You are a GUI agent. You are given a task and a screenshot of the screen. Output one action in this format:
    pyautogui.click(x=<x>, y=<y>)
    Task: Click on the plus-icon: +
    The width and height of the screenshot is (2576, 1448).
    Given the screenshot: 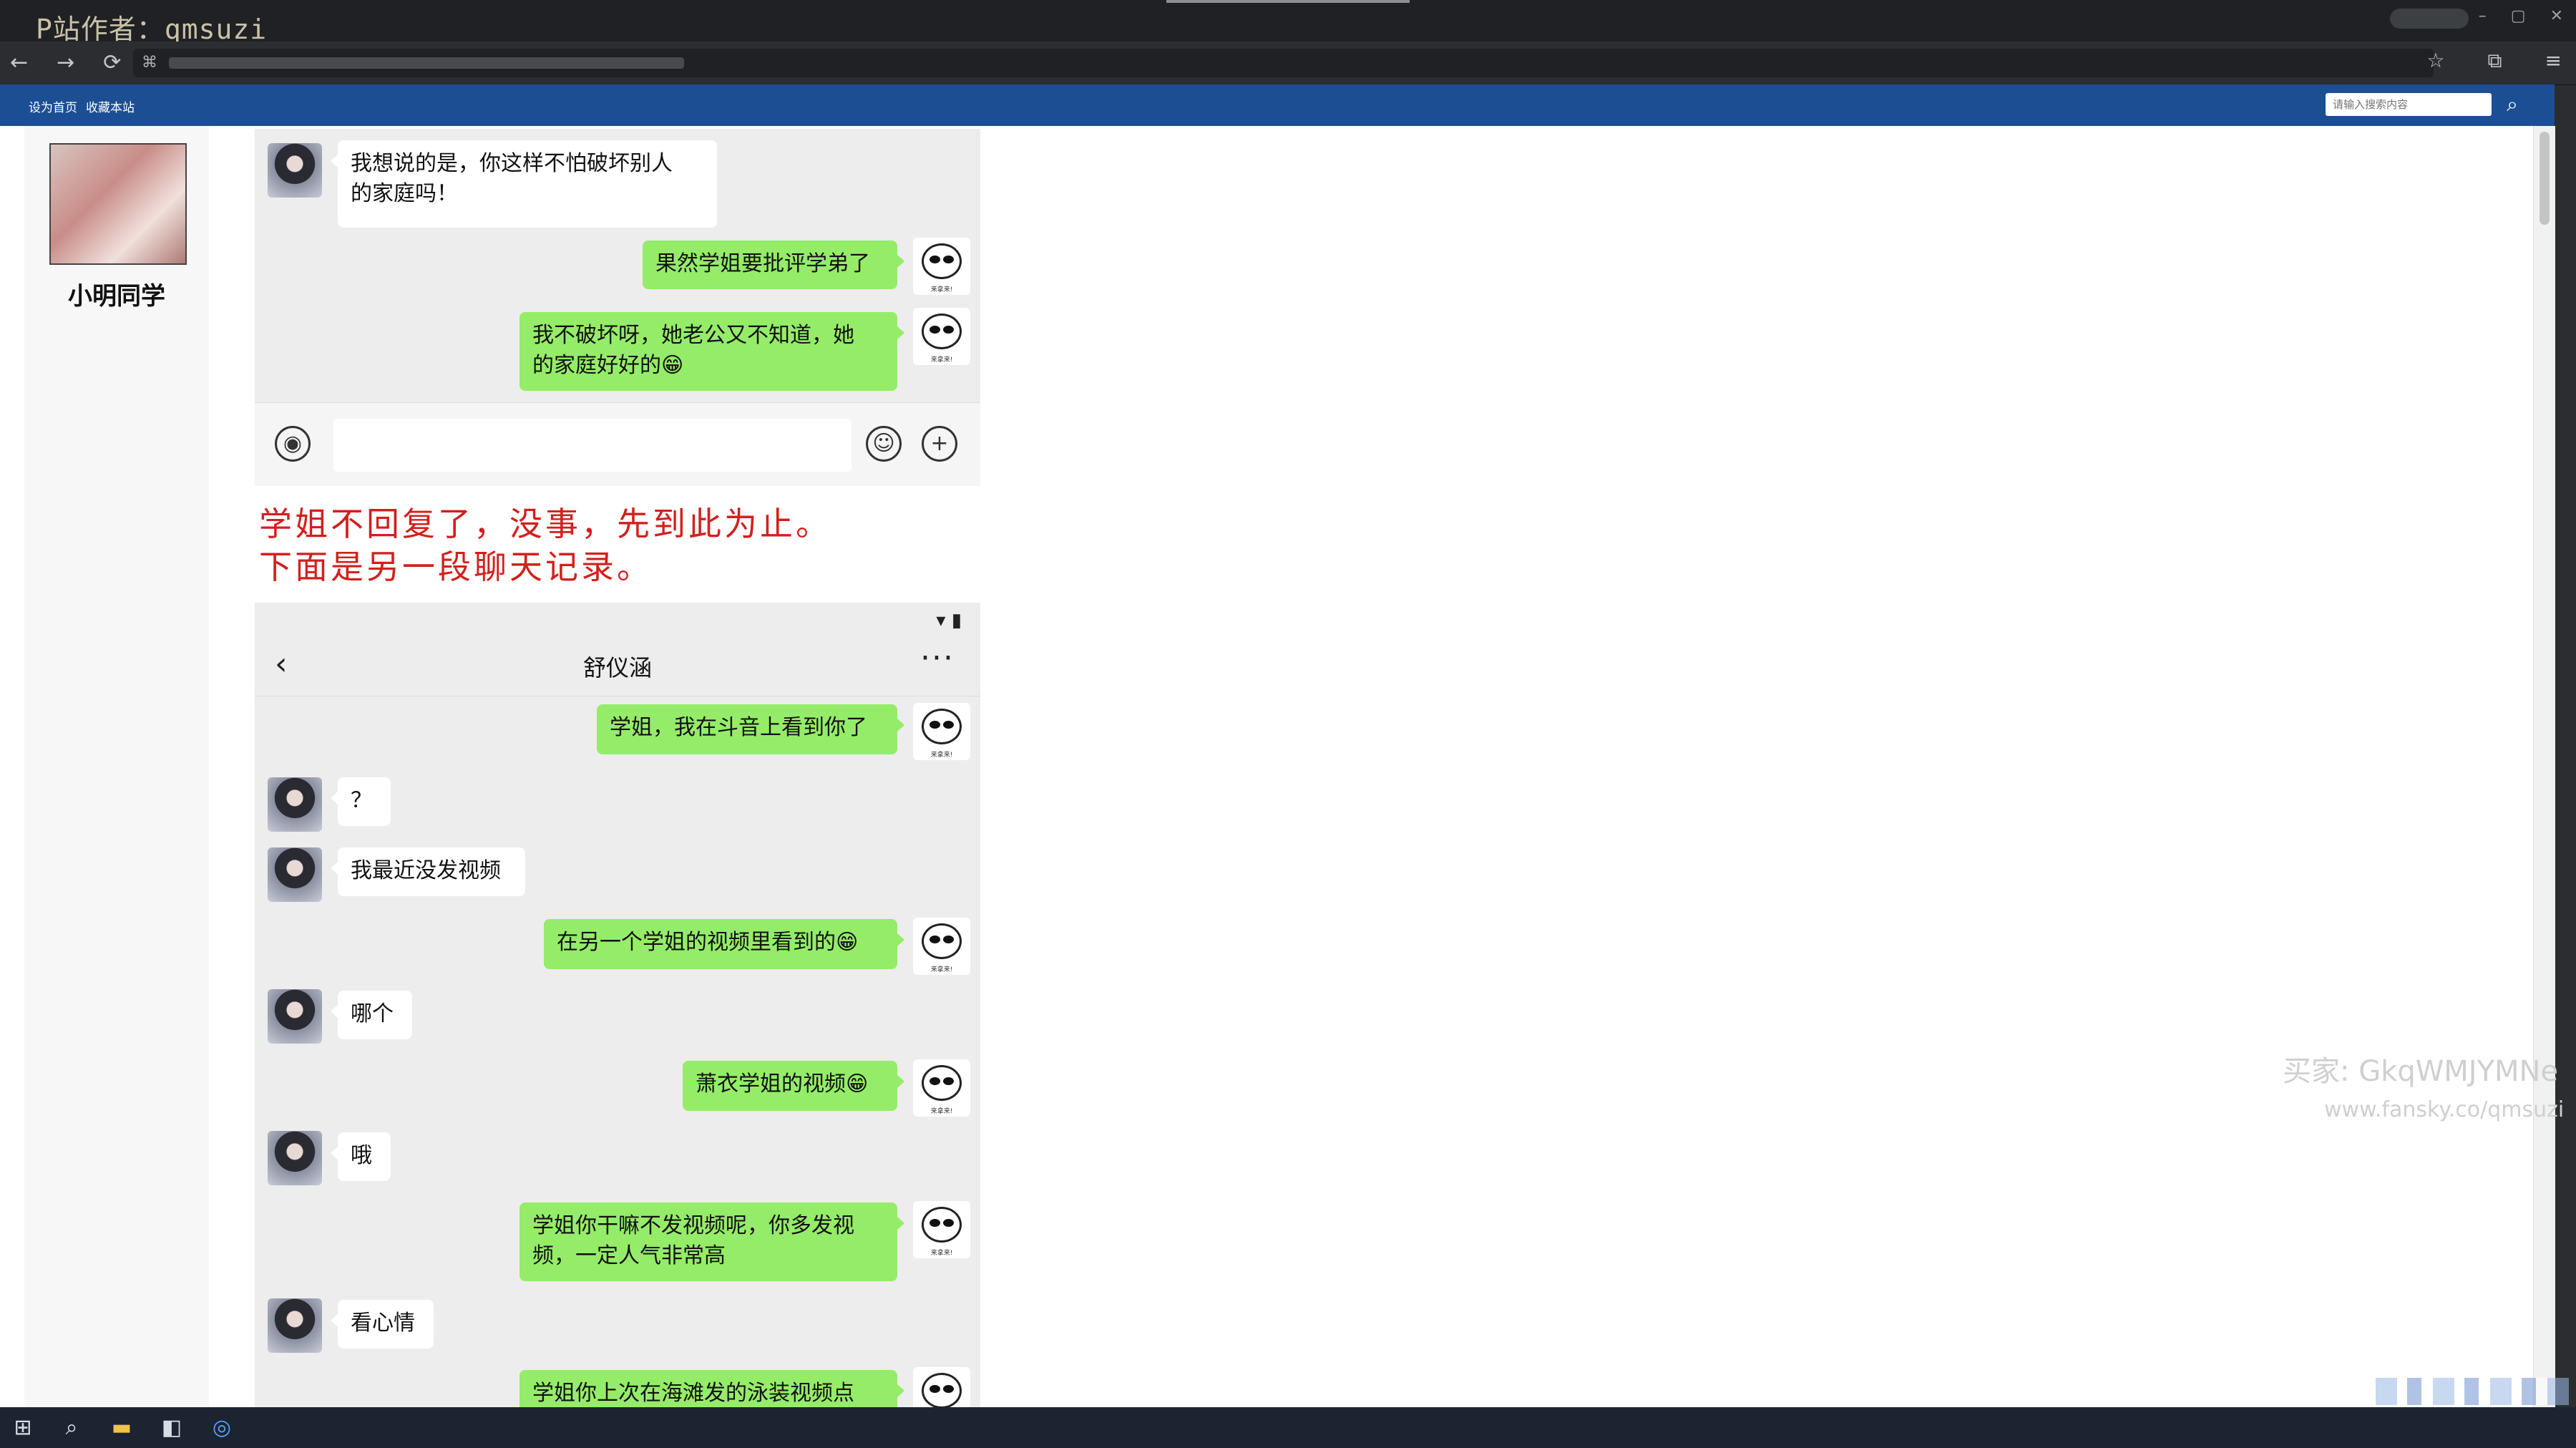 What is the action you would take?
    pyautogui.click(x=939, y=444)
    